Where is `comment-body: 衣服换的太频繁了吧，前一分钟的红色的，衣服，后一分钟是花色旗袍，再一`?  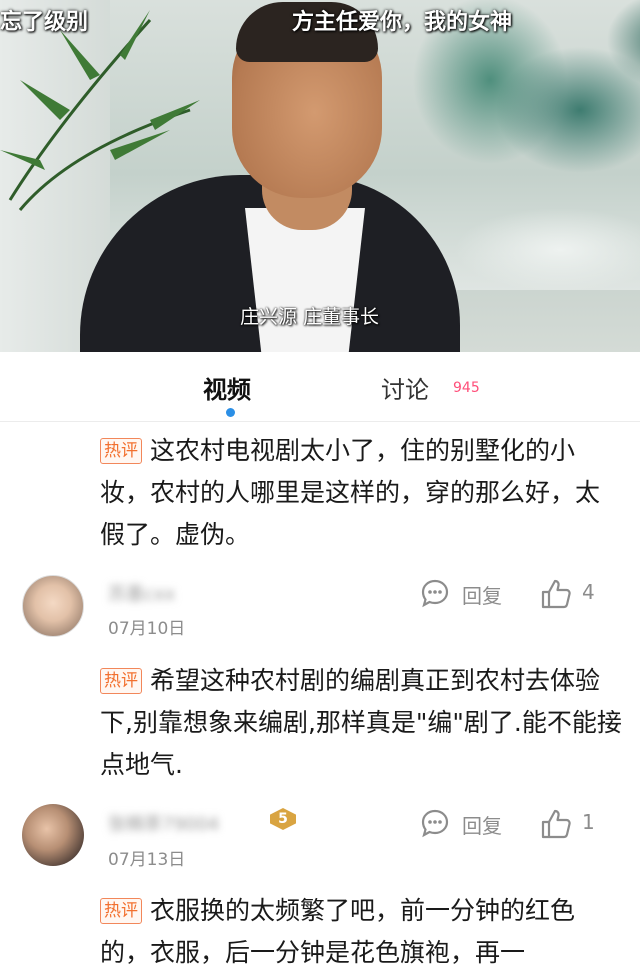 comment-body: 衣服换的太频繁了吧，前一分钟的红色的，衣服，后一分钟是花色旗袍，再一 is located at coordinates (338, 931).